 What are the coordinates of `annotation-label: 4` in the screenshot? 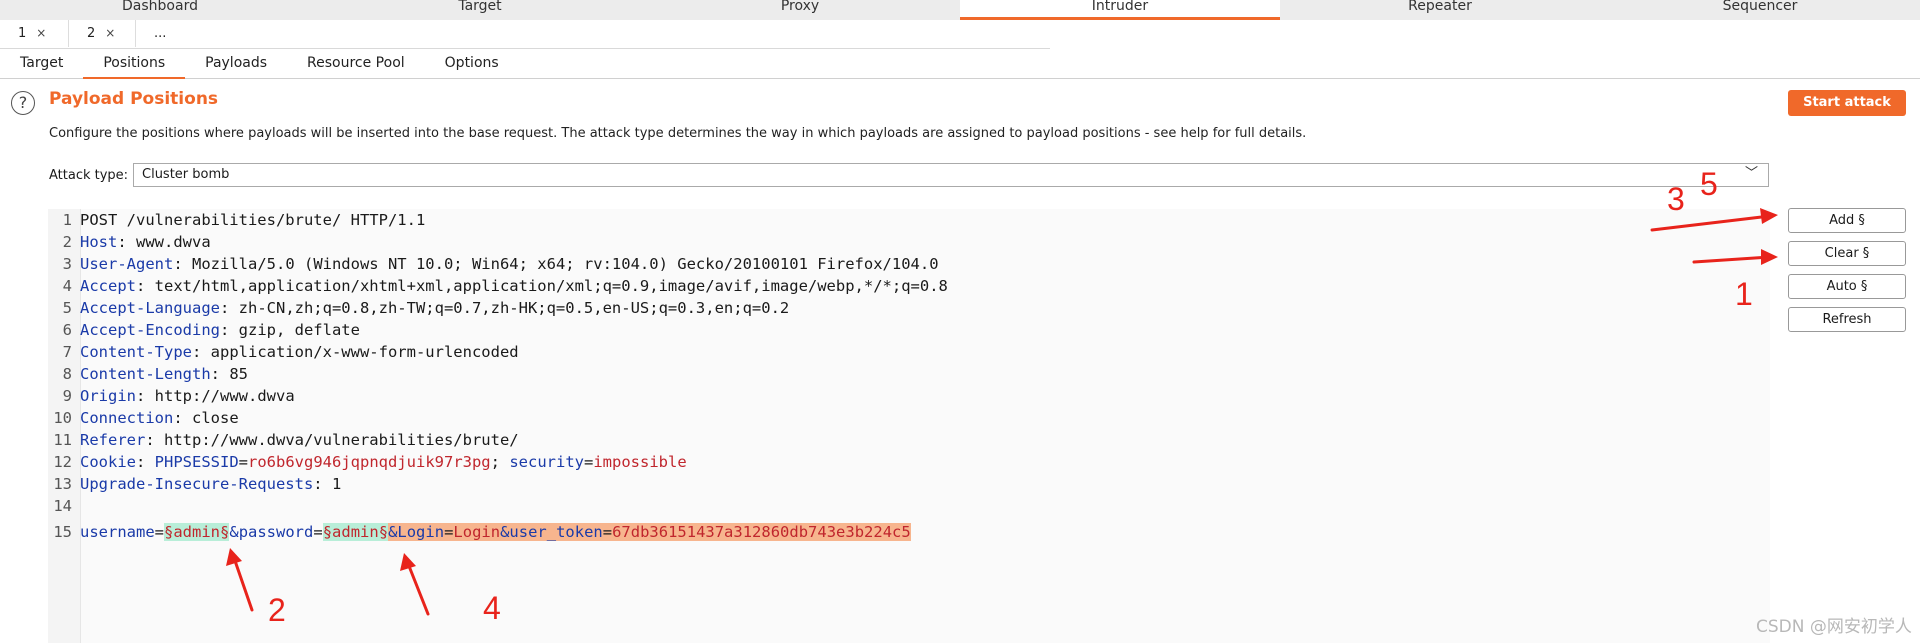 It's located at (492, 608).